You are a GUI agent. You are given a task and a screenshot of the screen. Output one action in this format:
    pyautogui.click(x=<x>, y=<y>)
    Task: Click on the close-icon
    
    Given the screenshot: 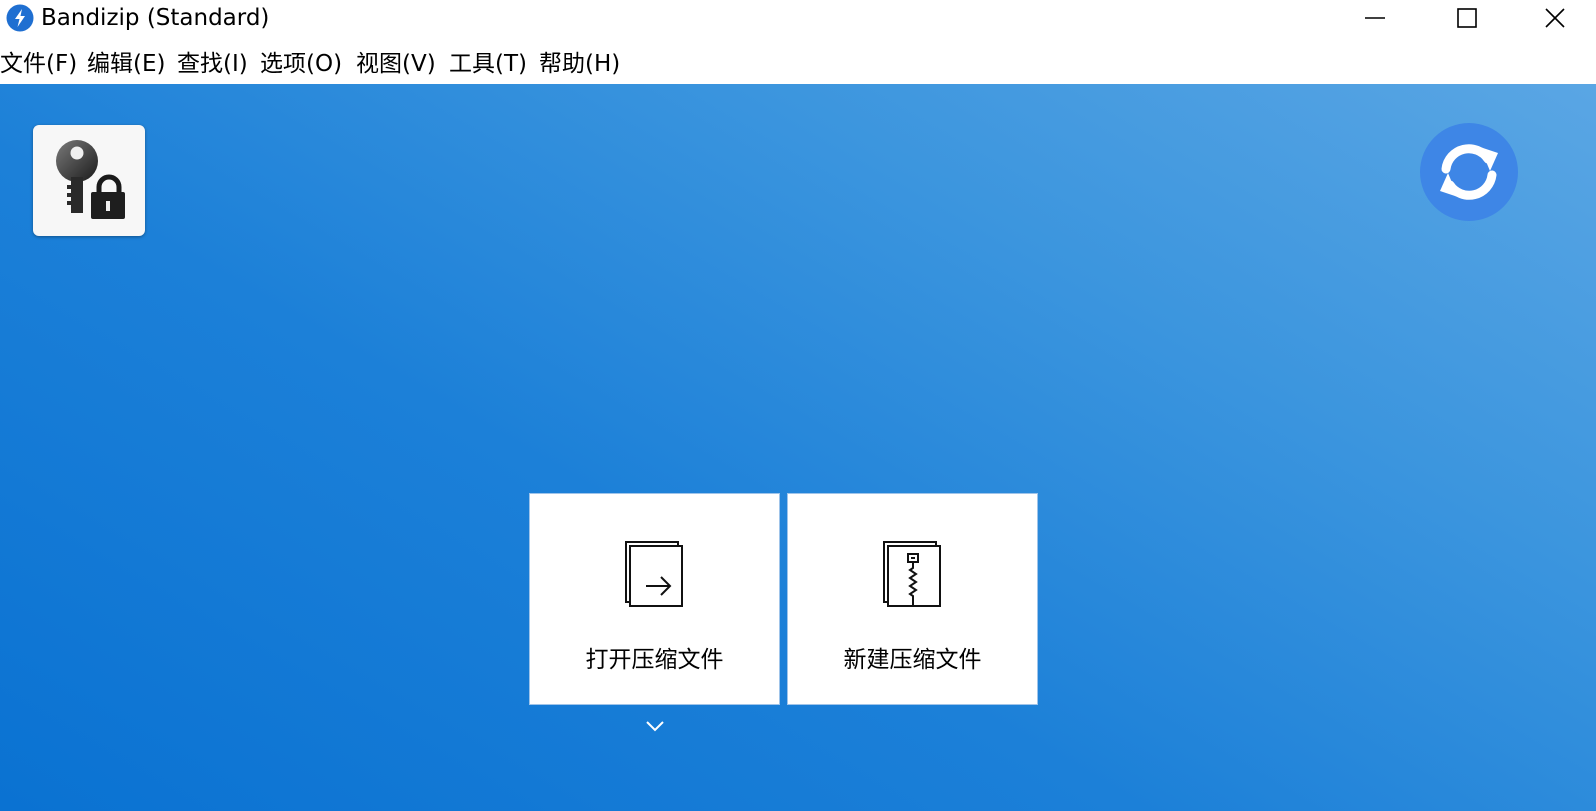 What is the action you would take?
    pyautogui.click(x=1555, y=18)
    